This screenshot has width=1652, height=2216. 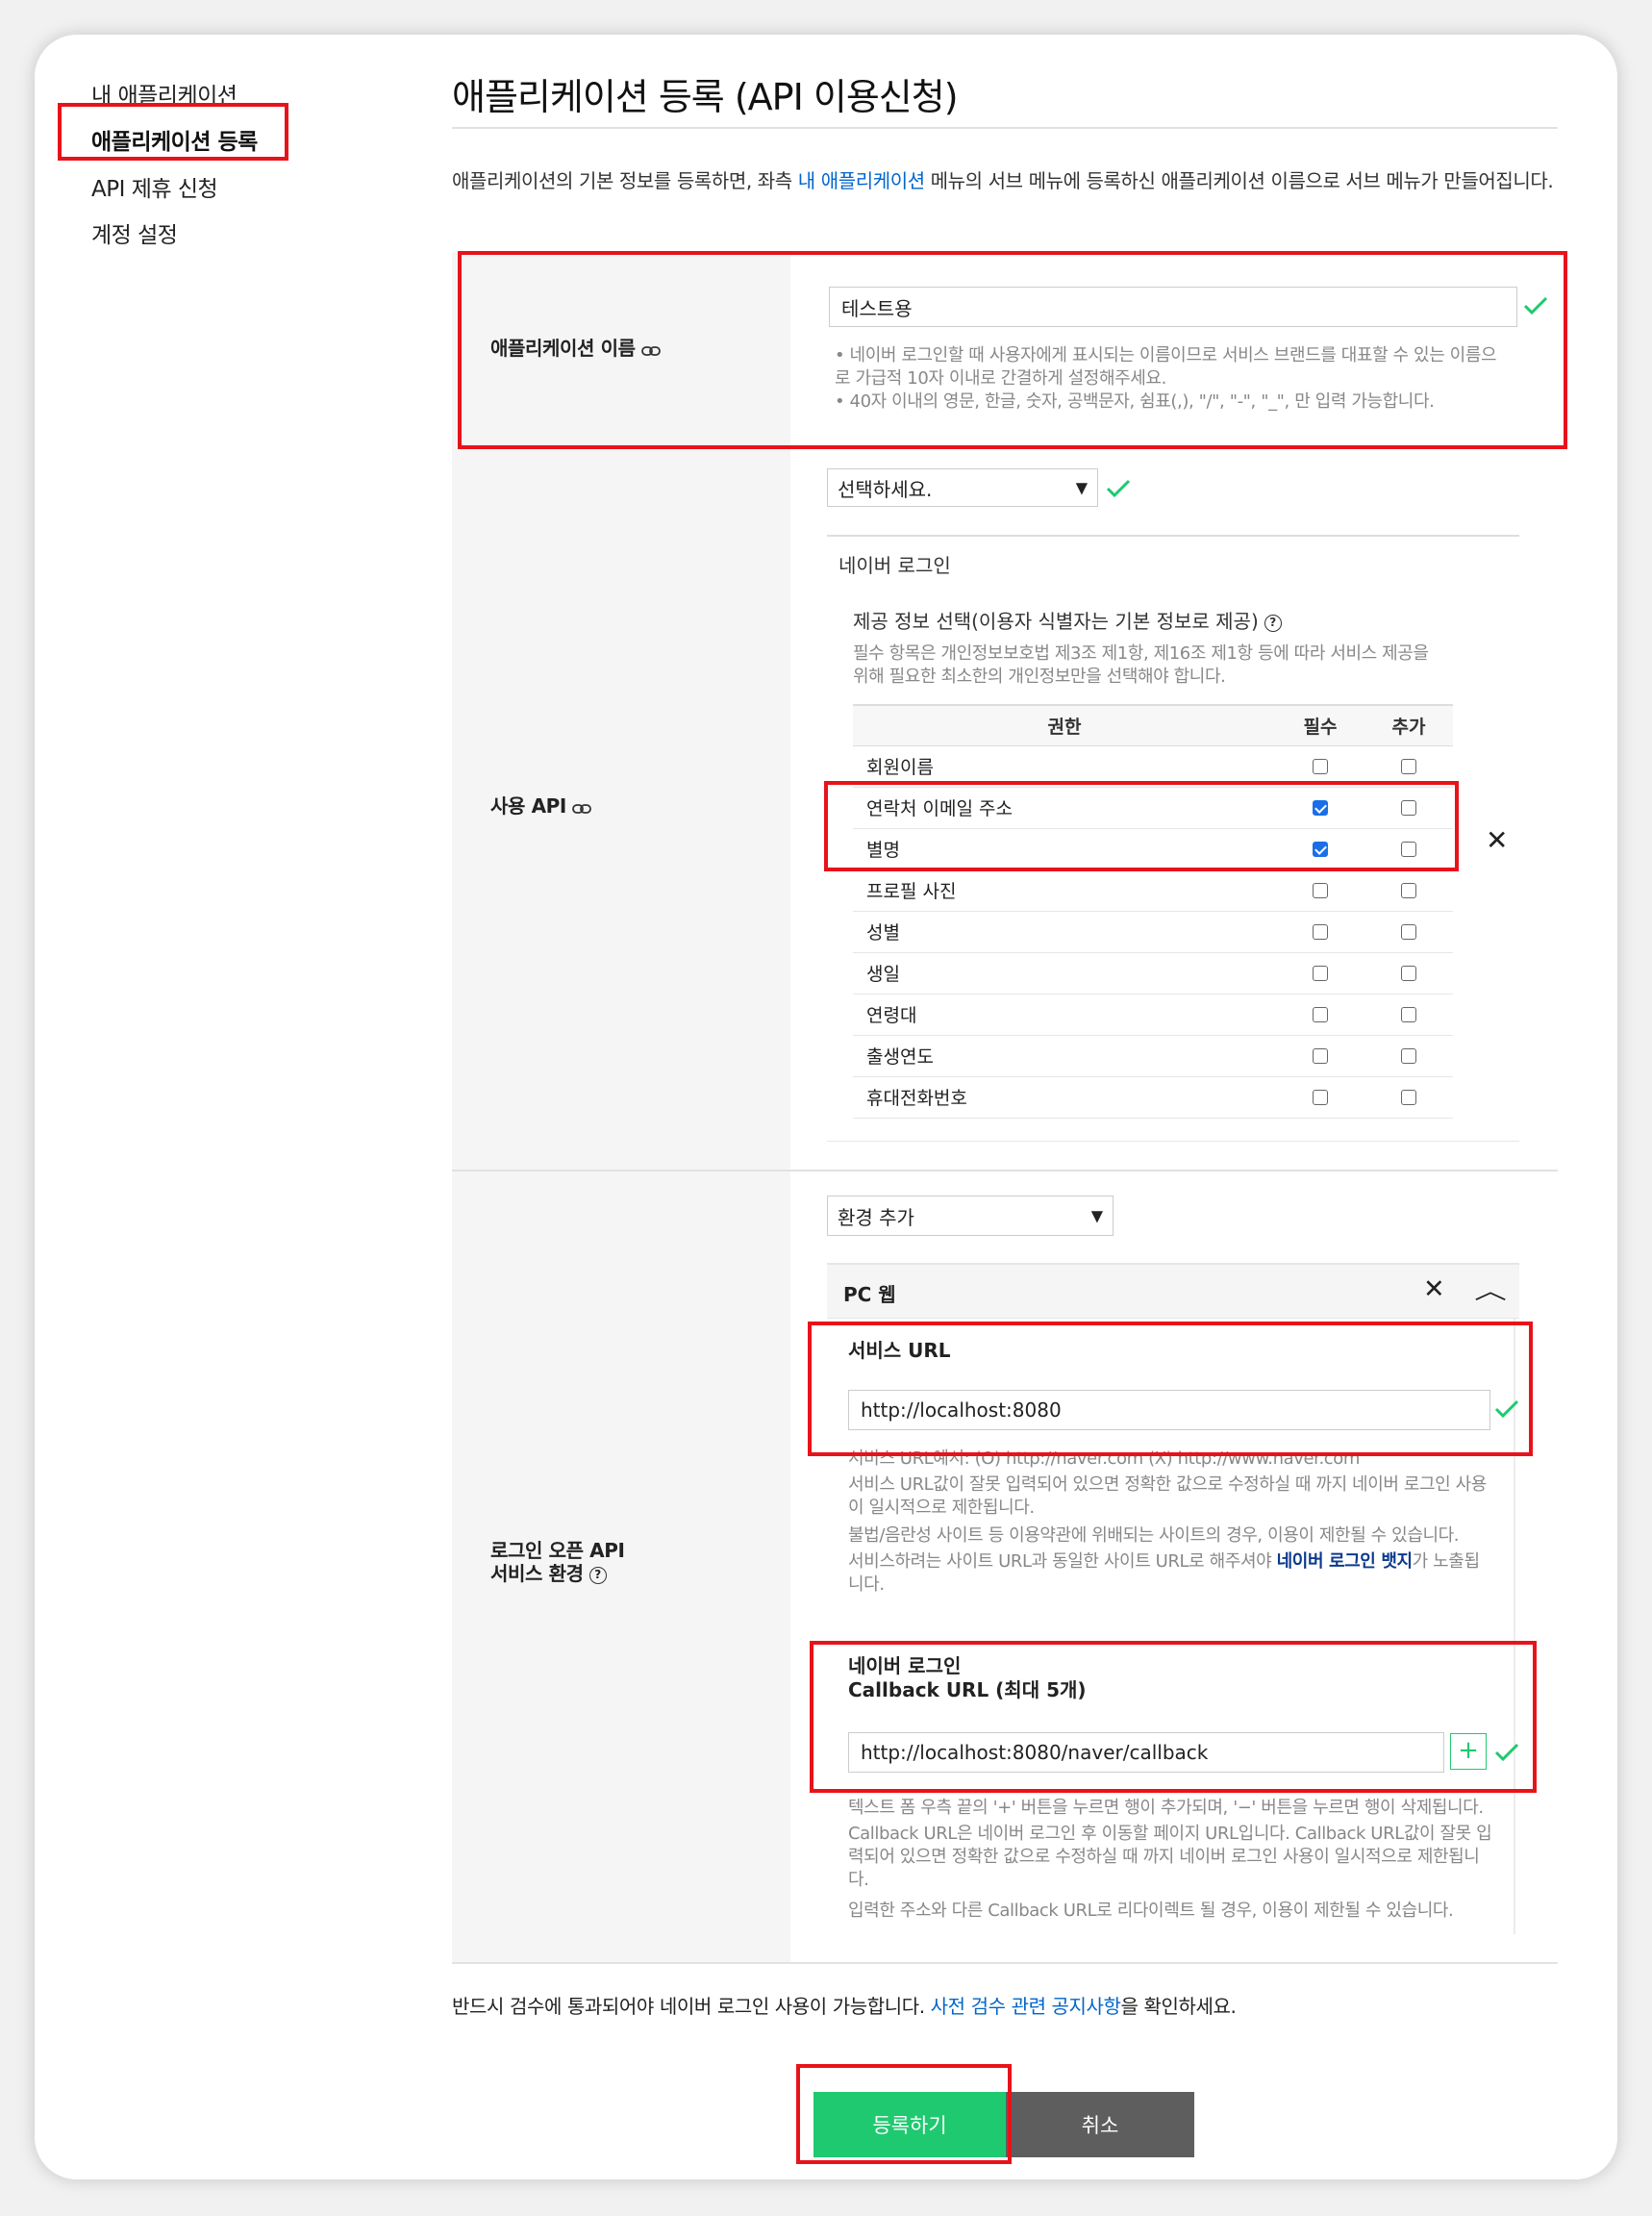 I want to click on permission-name: 휴대전화번호, so click(x=1065, y=1097).